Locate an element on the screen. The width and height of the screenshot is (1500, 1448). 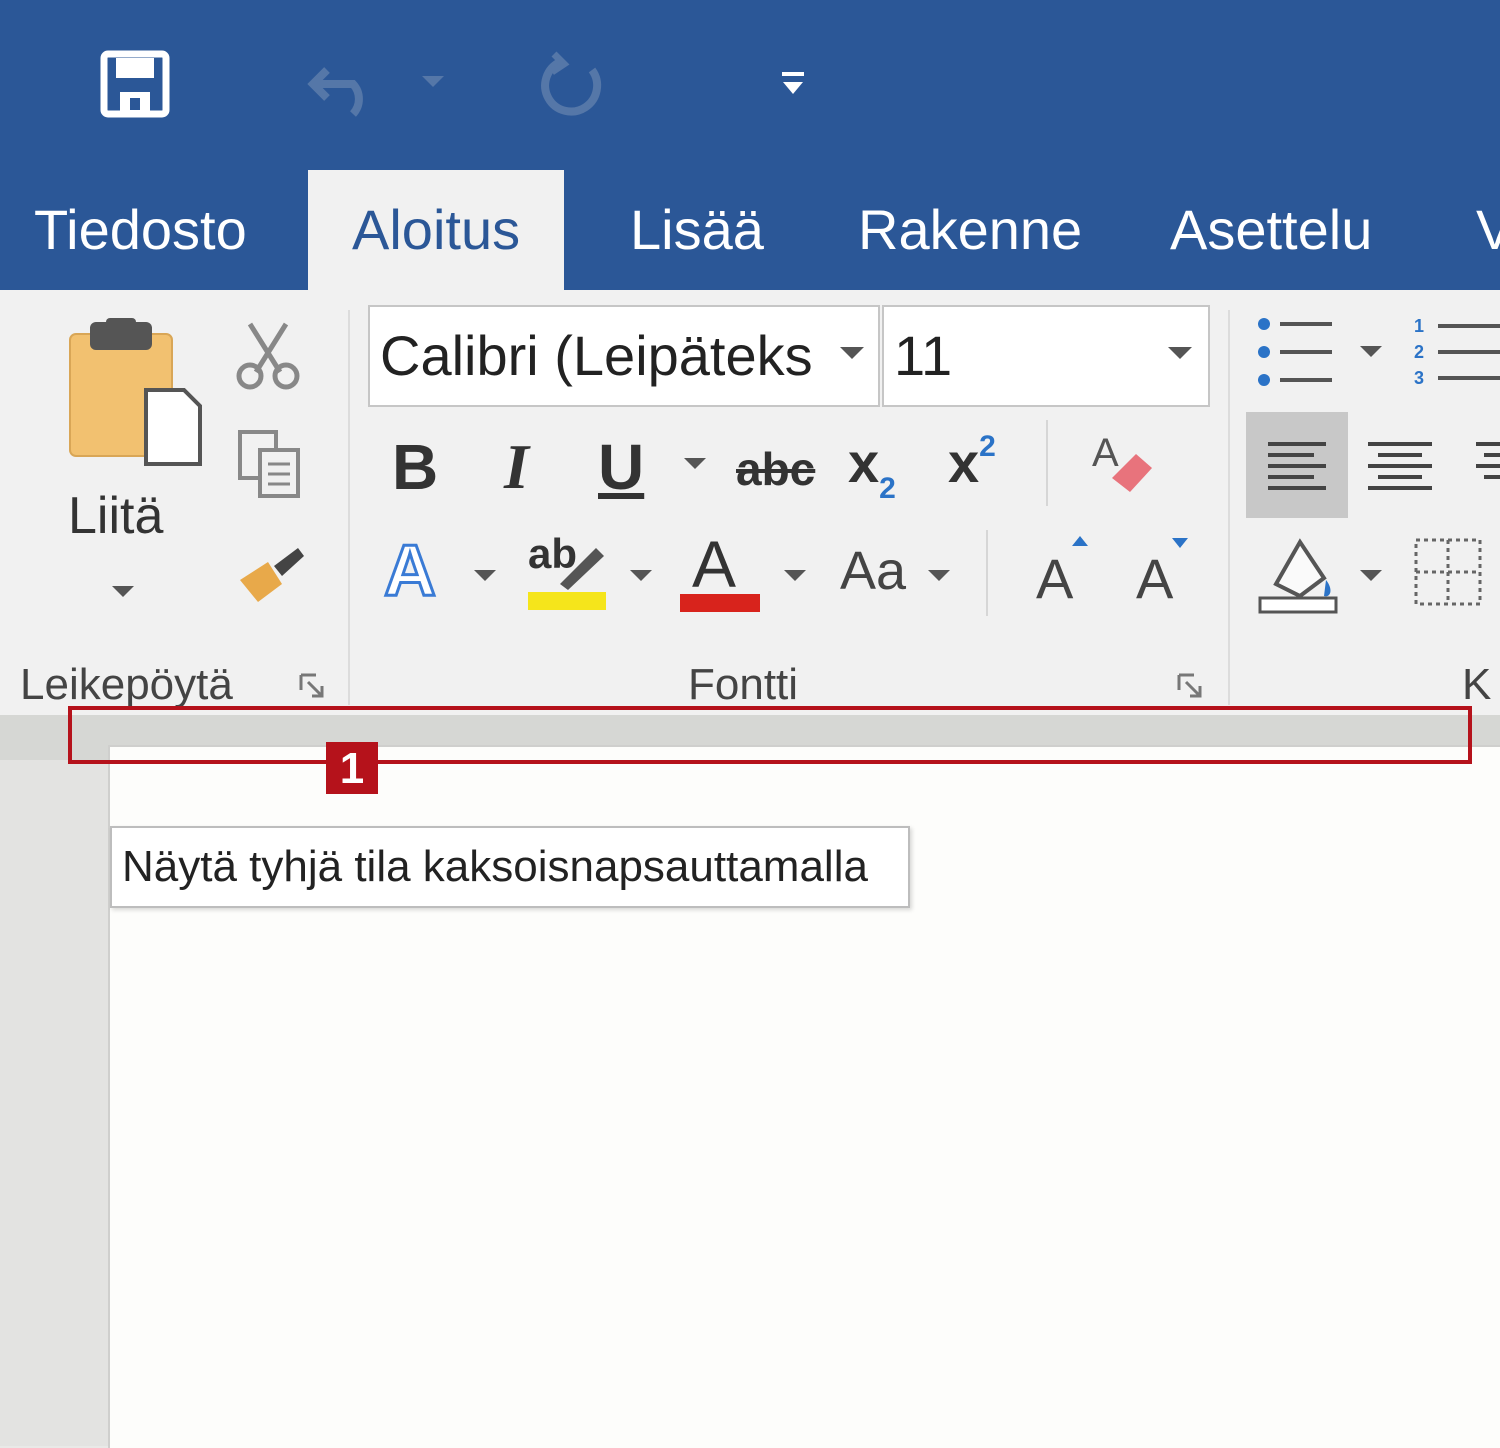
font-color-button: A is located at coordinates (720, 569).